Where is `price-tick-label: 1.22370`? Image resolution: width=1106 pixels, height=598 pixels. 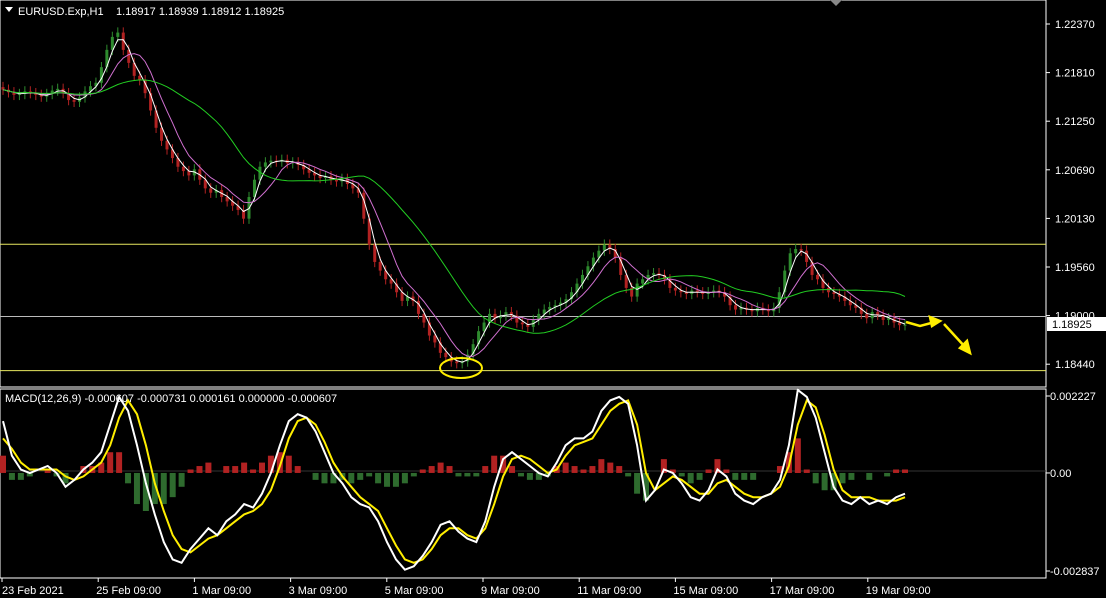 price-tick-label: 1.22370 is located at coordinates (1075, 25).